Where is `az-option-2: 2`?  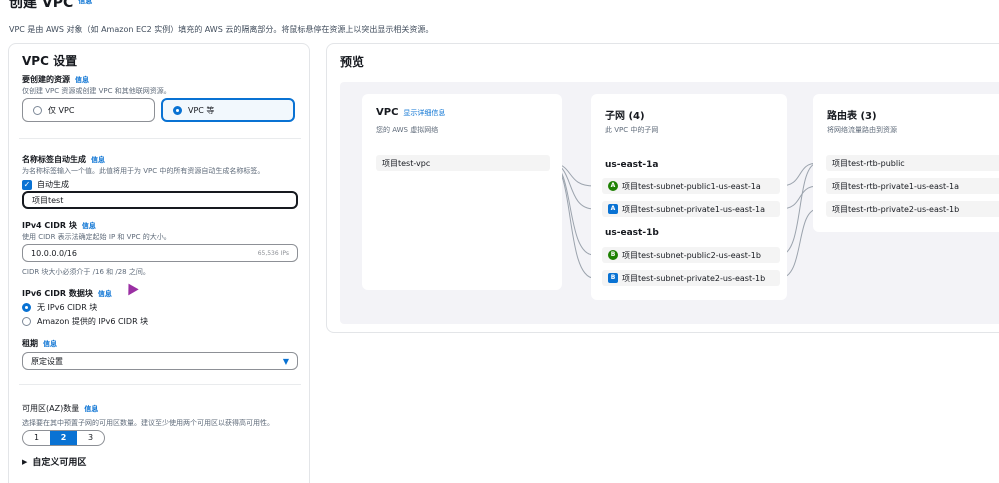 az-option-2: 2 is located at coordinates (63, 438).